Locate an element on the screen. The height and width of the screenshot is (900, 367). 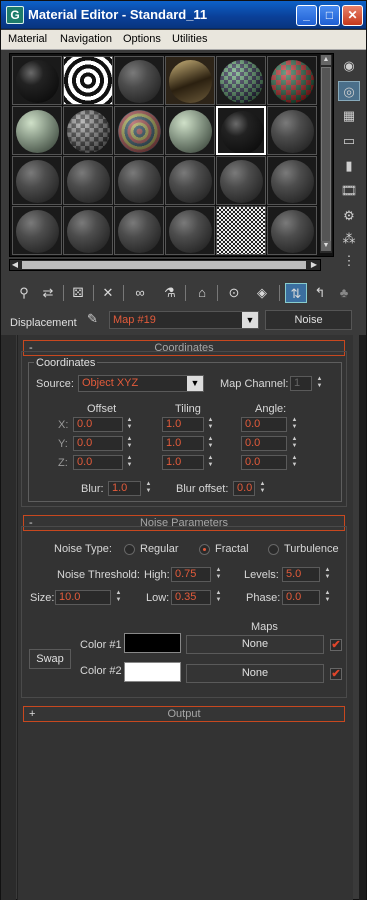
color2-swatch is located at coordinates (152, 672).